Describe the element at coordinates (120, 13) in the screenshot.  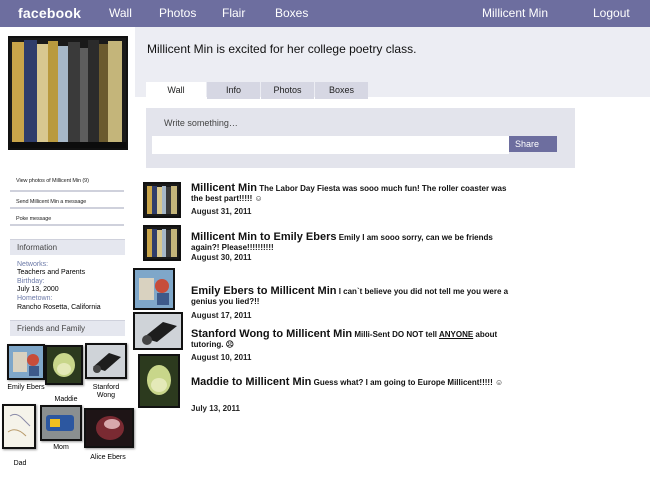
I see `nav-wall-link: Wall` at that location.